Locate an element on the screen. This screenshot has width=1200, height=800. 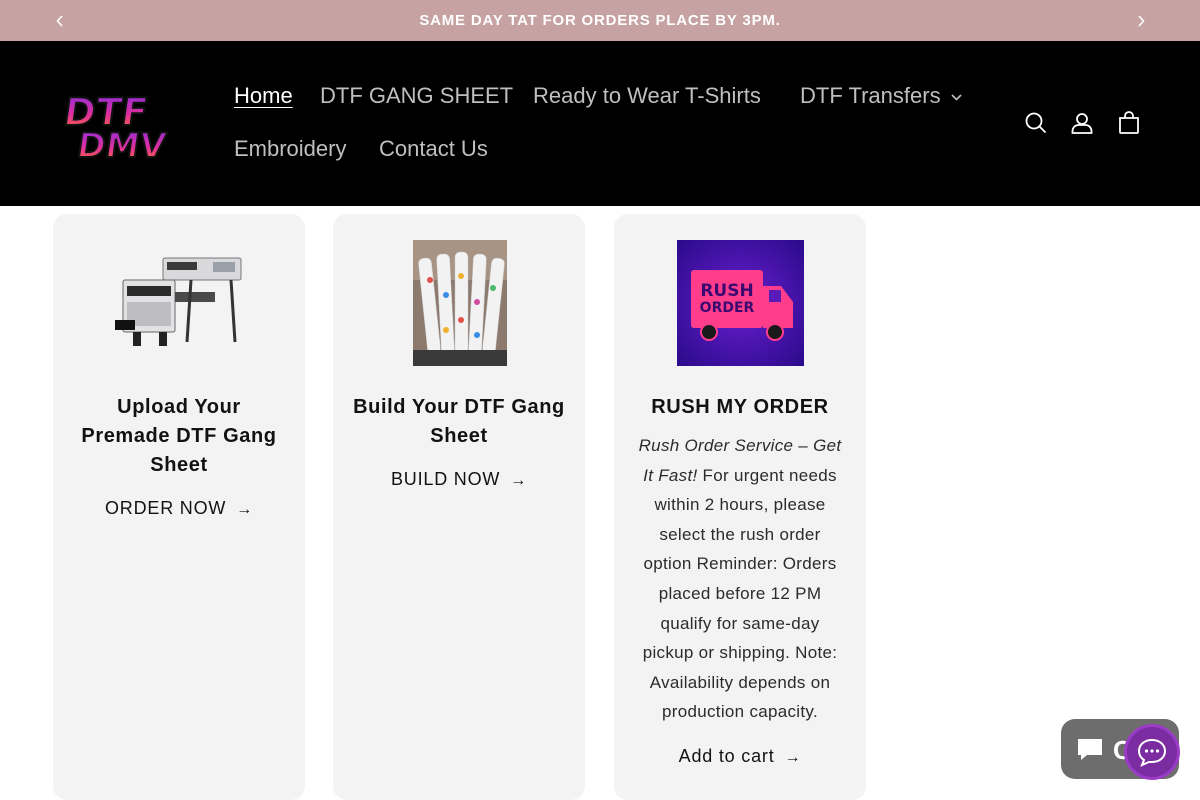
order-now-label: ORDER NOW is located at coordinates (165, 508).